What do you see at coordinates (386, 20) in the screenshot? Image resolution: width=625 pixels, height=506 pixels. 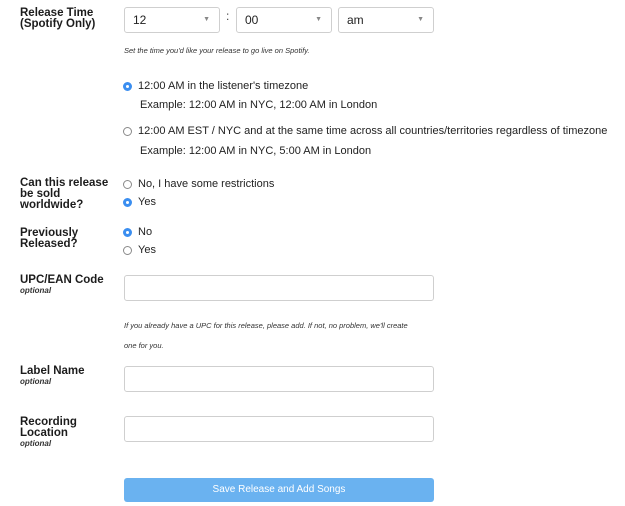 I see `ampm-select: am ▼` at bounding box center [386, 20].